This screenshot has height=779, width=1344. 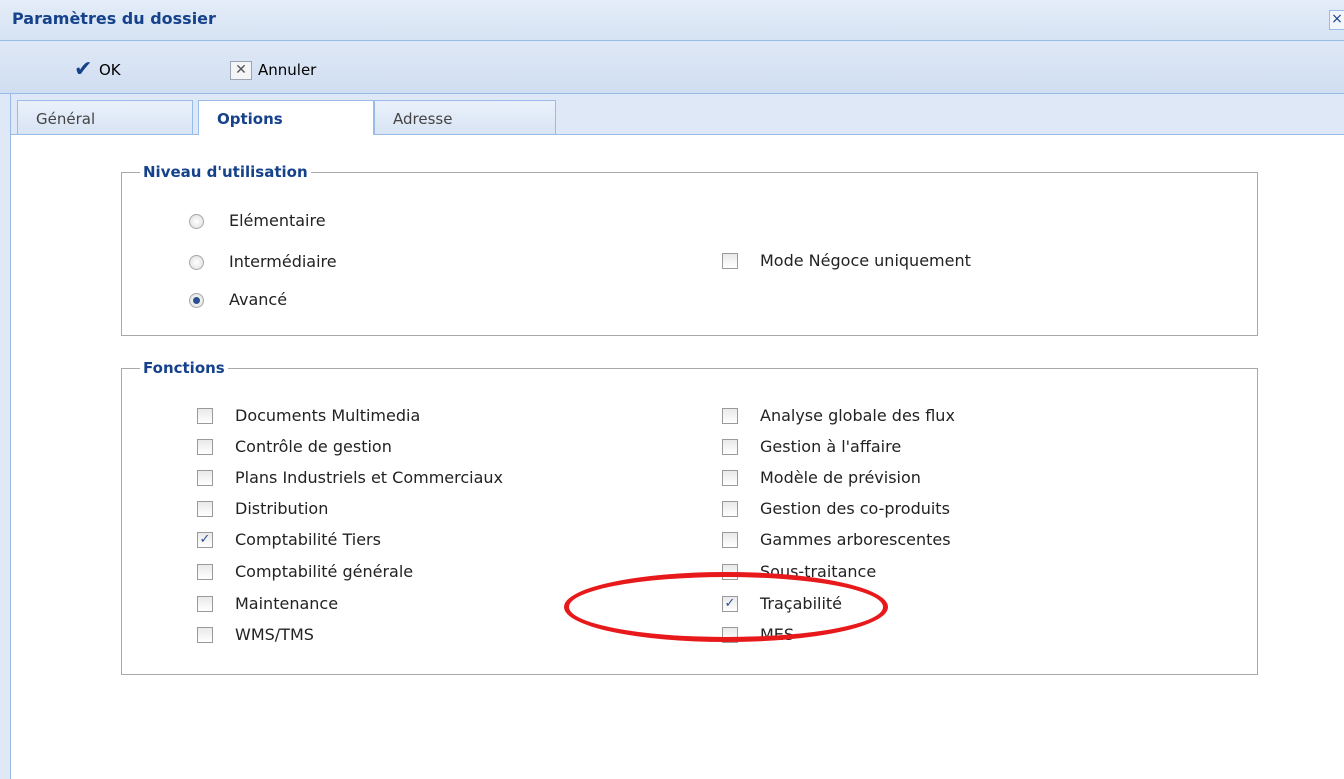 I want to click on tab-options: Options, so click(x=286, y=118).